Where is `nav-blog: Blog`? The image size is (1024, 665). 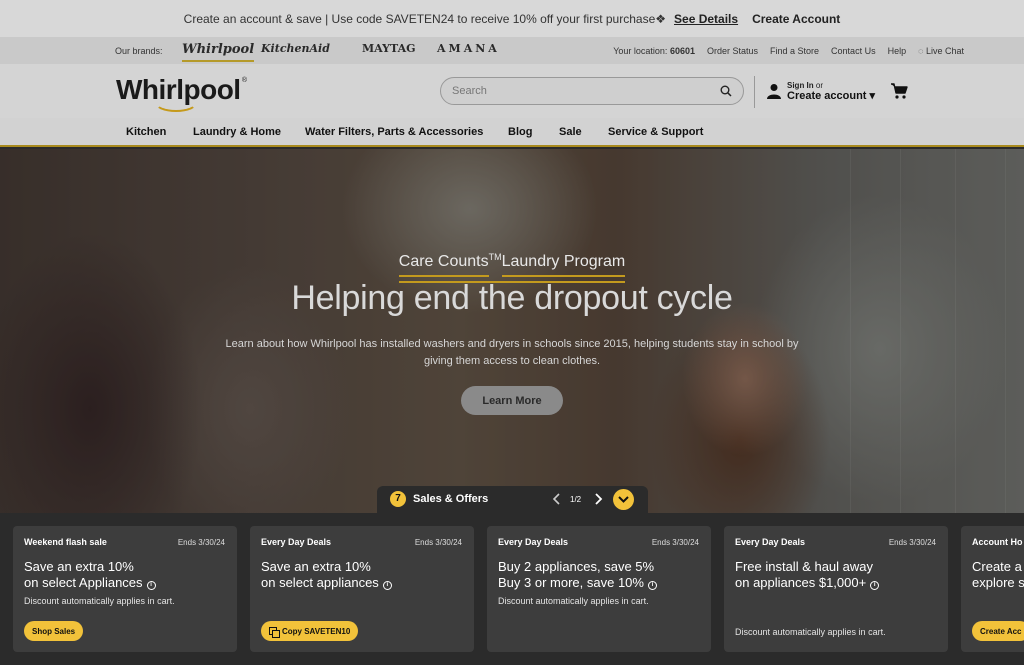 nav-blog: Blog is located at coordinates (520, 132).